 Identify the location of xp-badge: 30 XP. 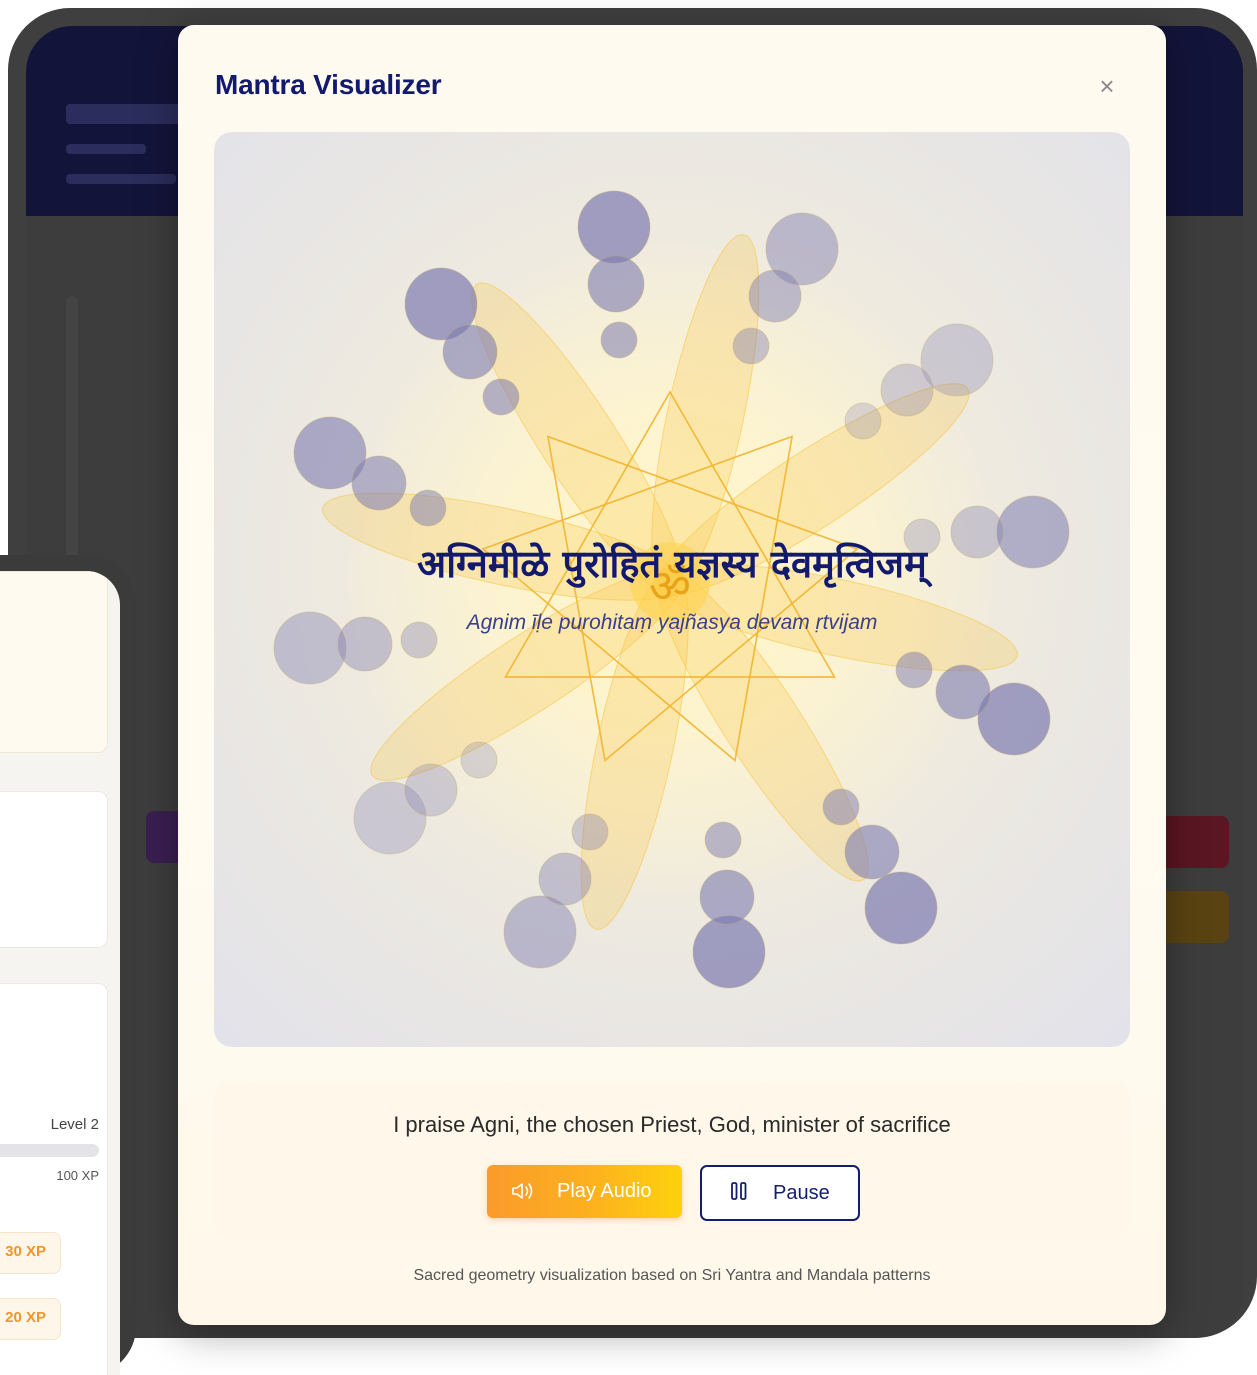
(30, 1253).